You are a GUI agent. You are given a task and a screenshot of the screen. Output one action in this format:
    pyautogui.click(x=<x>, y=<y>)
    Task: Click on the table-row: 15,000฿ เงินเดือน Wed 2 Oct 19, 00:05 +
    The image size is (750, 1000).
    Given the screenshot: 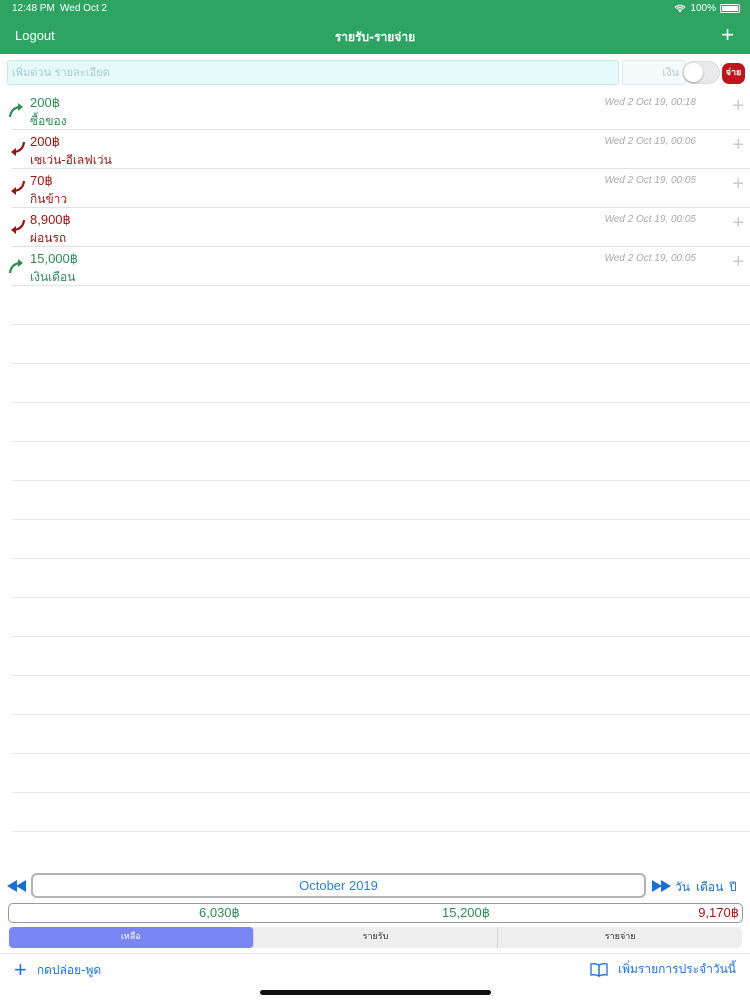 What is the action you would take?
    pyautogui.click(x=379, y=266)
    